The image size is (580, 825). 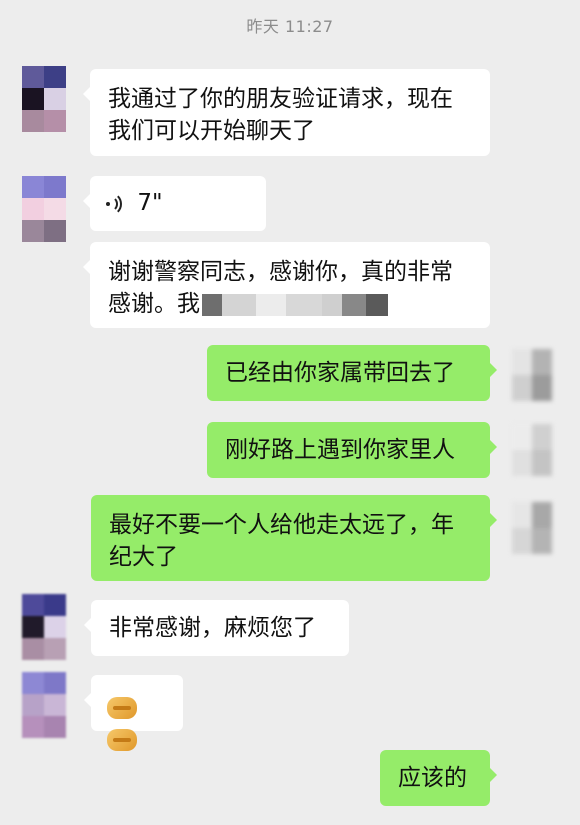 I want to click on voice-duration: 7", so click(x=150, y=203).